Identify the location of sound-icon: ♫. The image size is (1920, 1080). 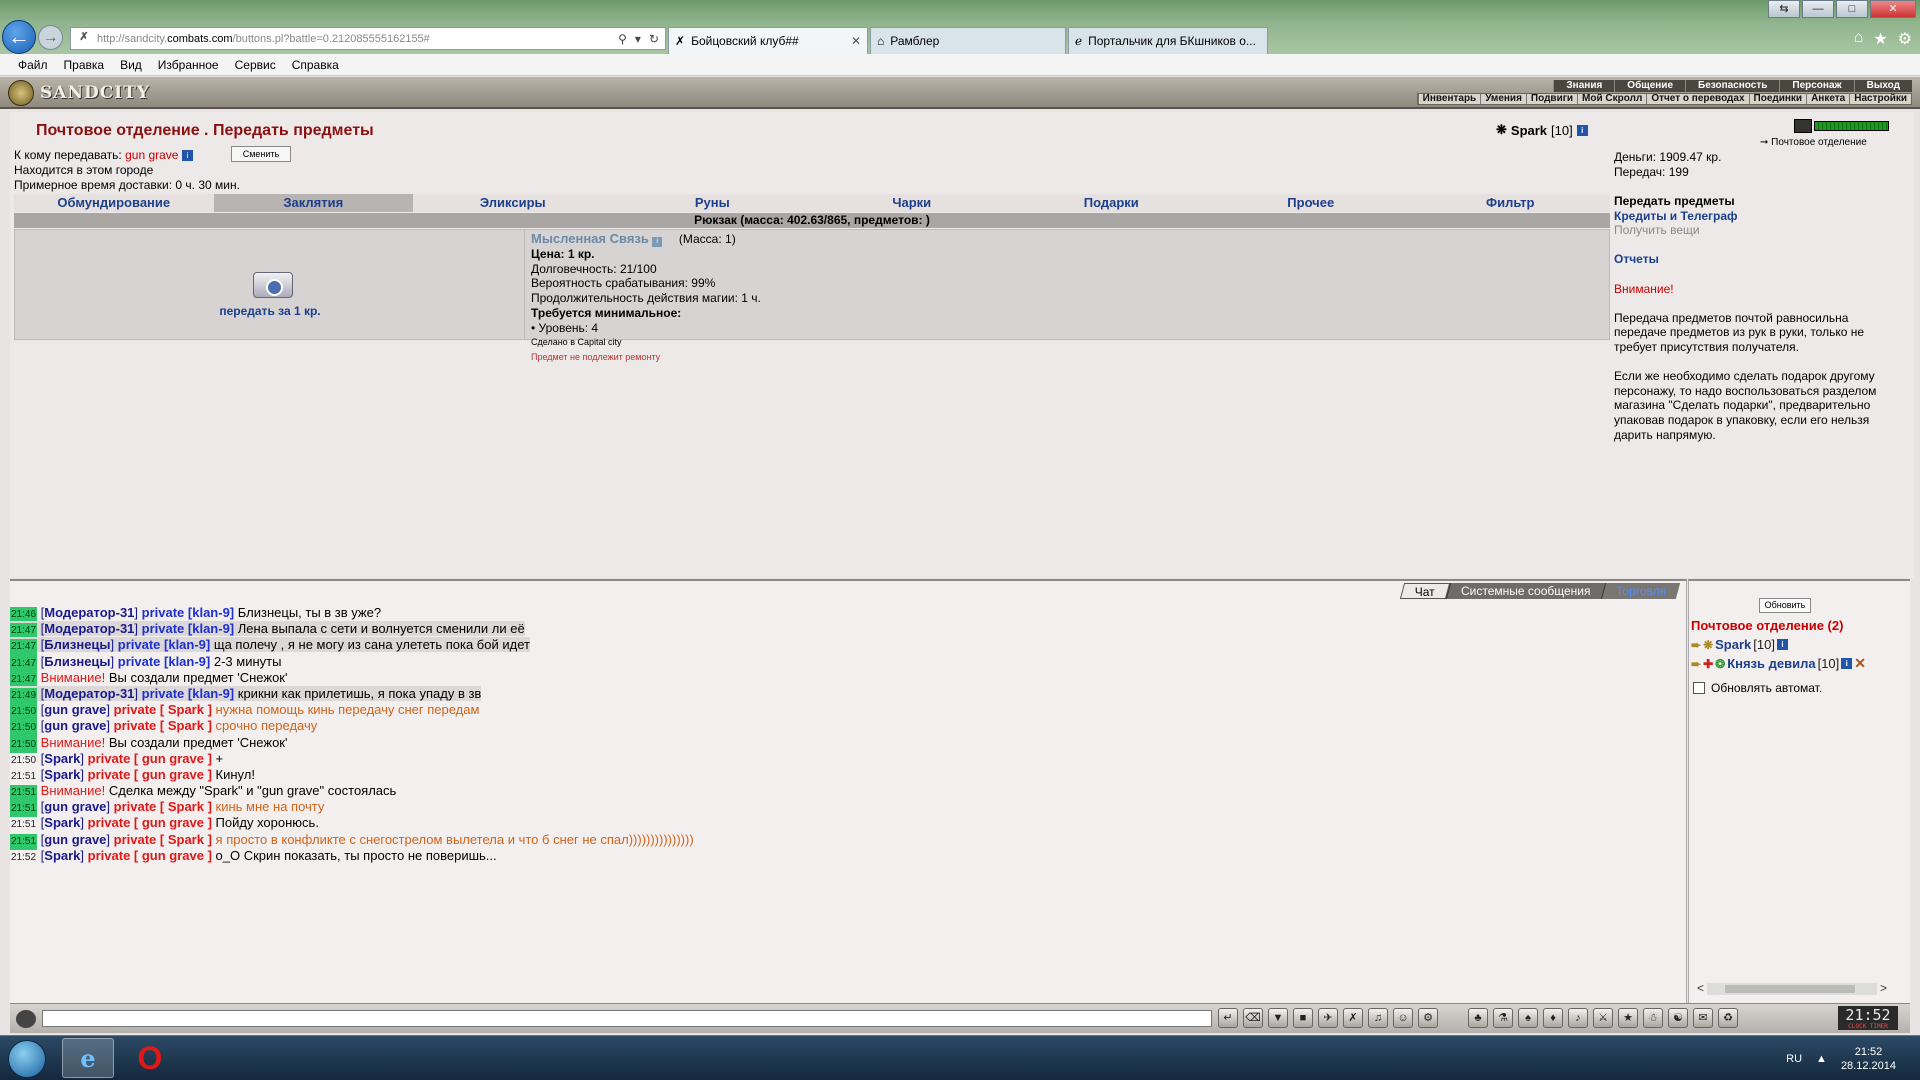
(1378, 1018).